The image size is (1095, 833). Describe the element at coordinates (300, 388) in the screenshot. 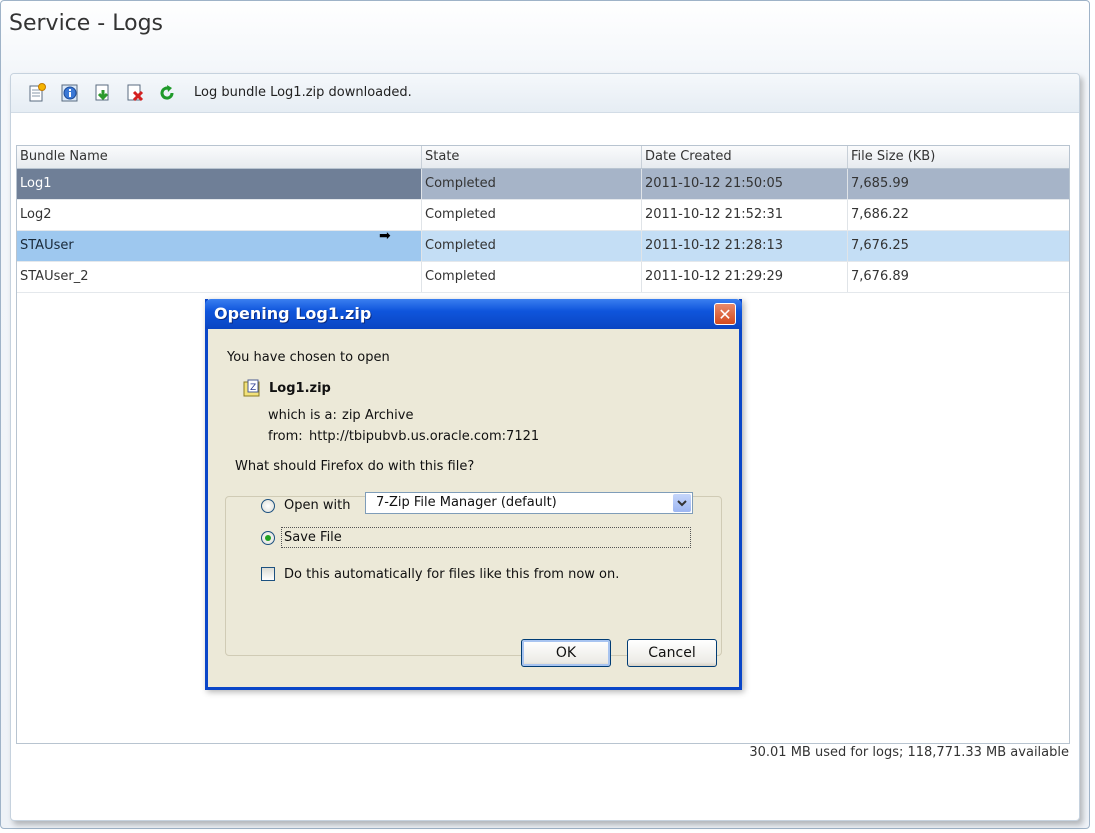

I see `dialog-file-name: Log1.zip` at that location.